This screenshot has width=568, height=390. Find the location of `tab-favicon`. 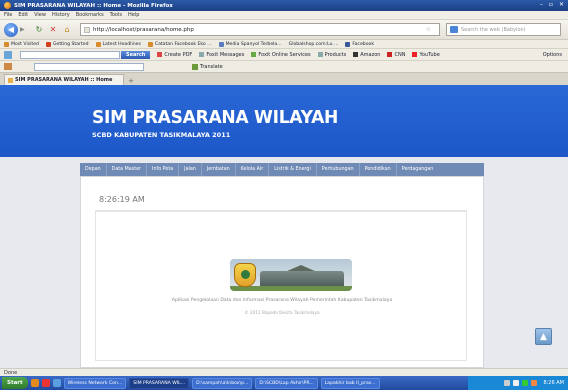

tab-favicon is located at coordinates (10, 80).